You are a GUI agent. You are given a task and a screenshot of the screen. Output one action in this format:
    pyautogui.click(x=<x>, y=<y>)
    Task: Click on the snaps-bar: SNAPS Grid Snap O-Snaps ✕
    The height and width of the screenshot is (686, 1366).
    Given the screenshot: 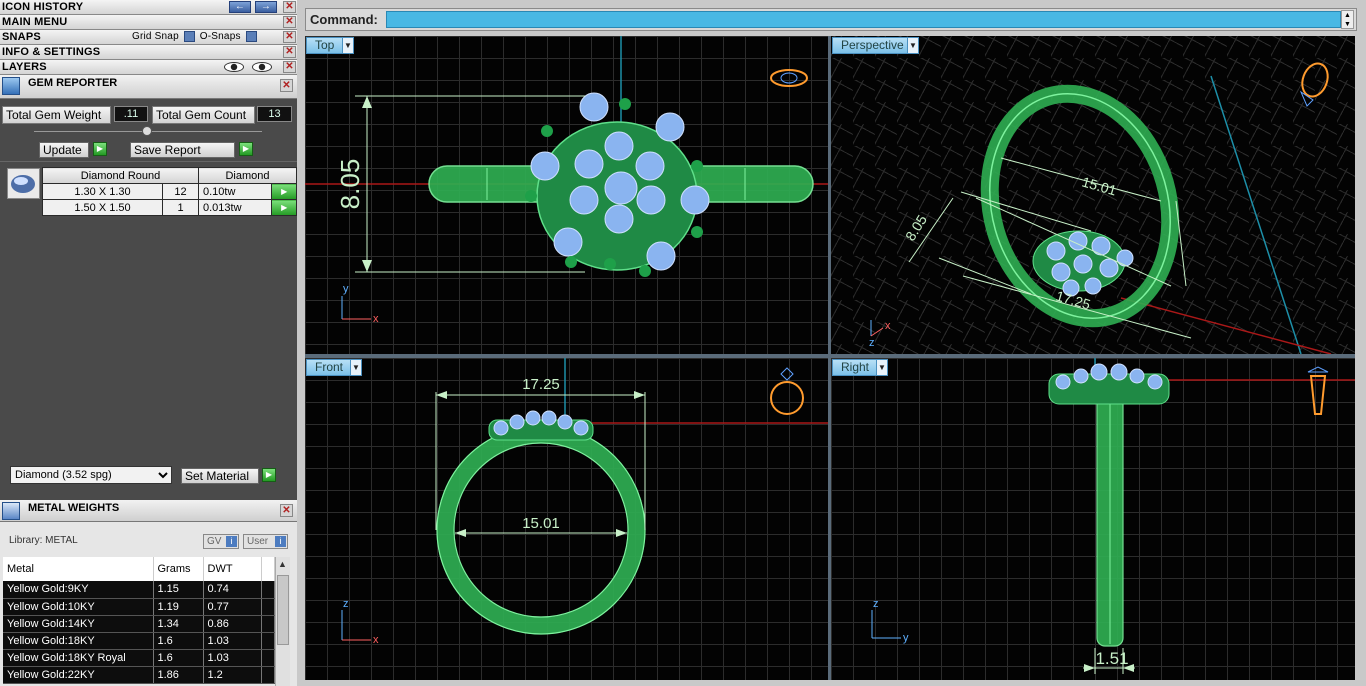 What is the action you would take?
    pyautogui.click(x=148, y=37)
    